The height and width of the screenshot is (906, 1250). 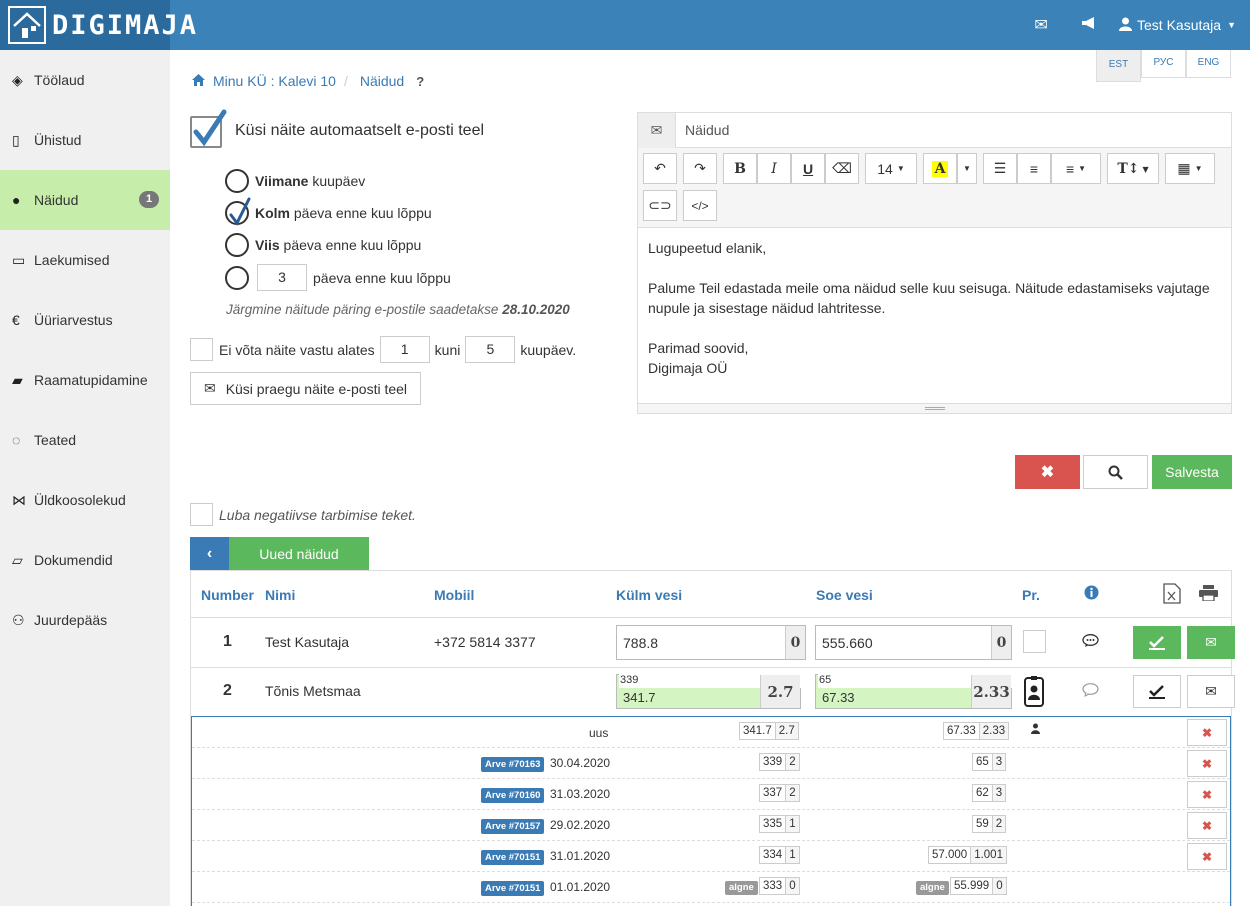 I want to click on book-icon: ▰, so click(x=17, y=379).